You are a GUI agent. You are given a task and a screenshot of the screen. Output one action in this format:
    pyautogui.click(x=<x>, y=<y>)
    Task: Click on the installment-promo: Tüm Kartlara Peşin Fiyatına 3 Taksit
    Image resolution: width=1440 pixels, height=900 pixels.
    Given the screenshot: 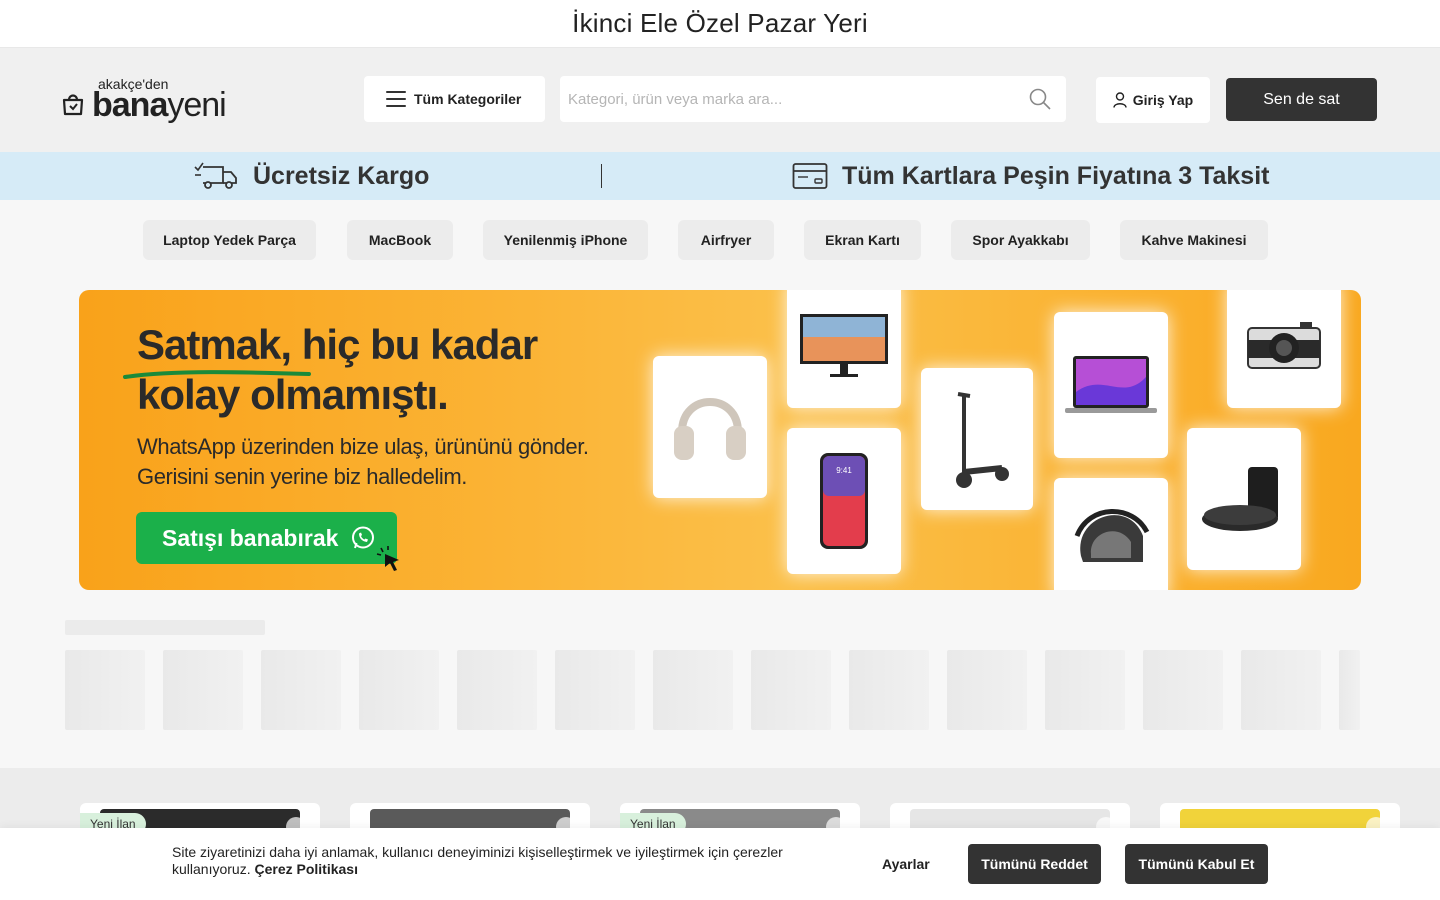 What is the action you would take?
    pyautogui.click(x=1030, y=176)
    